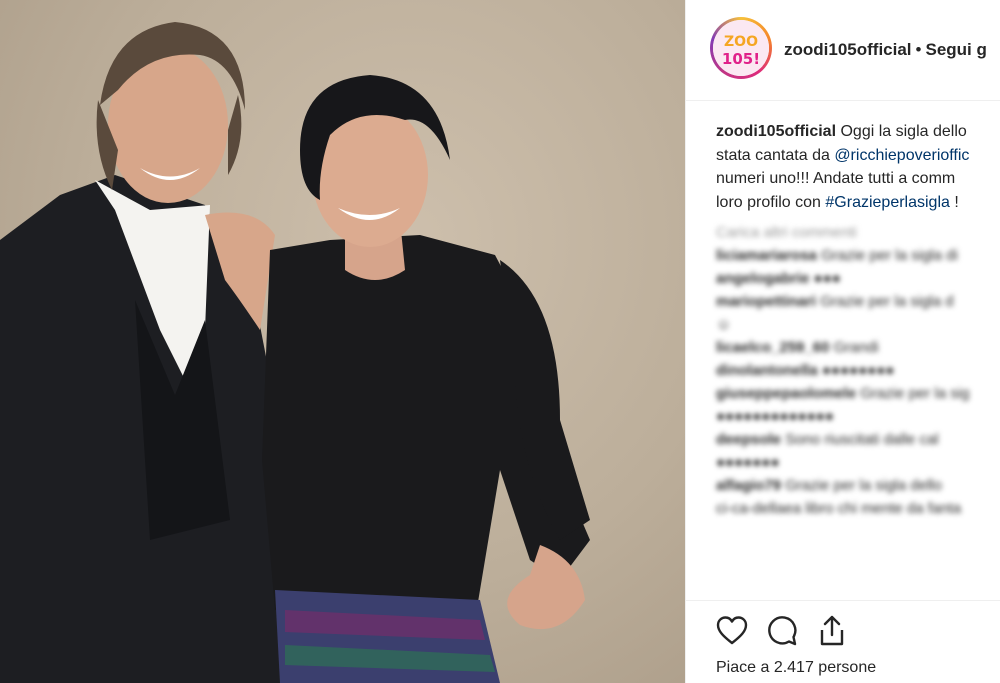  Describe the element at coordinates (786, 393) in the screenshot. I see `comment-username: giuseppepaolomele` at that location.